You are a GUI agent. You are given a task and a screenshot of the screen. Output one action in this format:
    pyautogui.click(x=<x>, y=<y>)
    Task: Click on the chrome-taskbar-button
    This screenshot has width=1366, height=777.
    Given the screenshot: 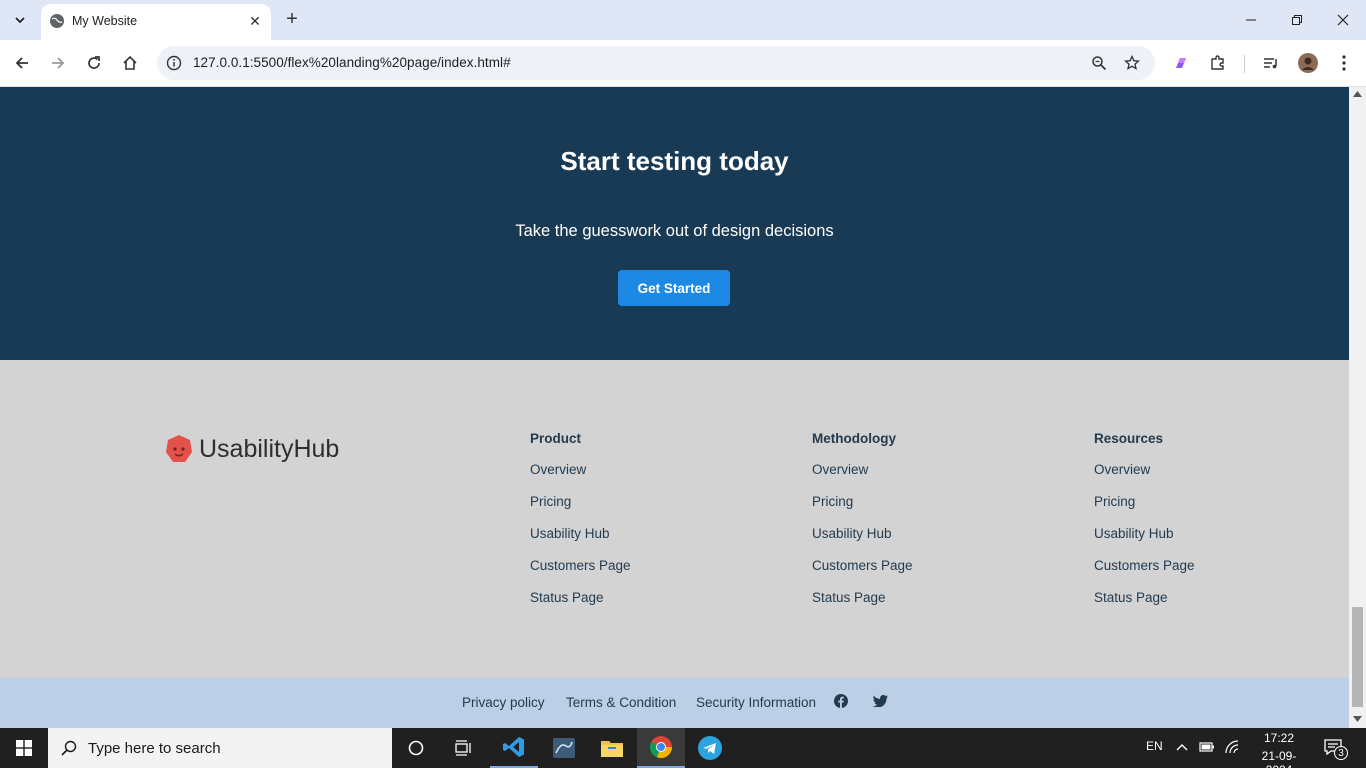 What is the action you would take?
    pyautogui.click(x=661, y=748)
    